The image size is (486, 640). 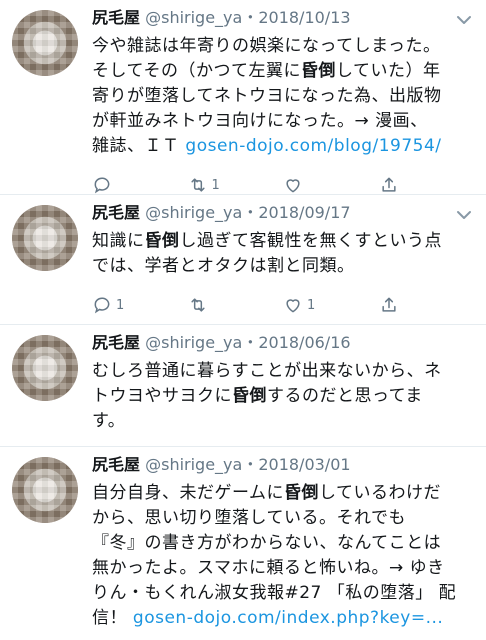 What do you see at coordinates (223, 266) in the screenshot?
I see `text-line: では、学者とオタクは割と同類。` at bounding box center [223, 266].